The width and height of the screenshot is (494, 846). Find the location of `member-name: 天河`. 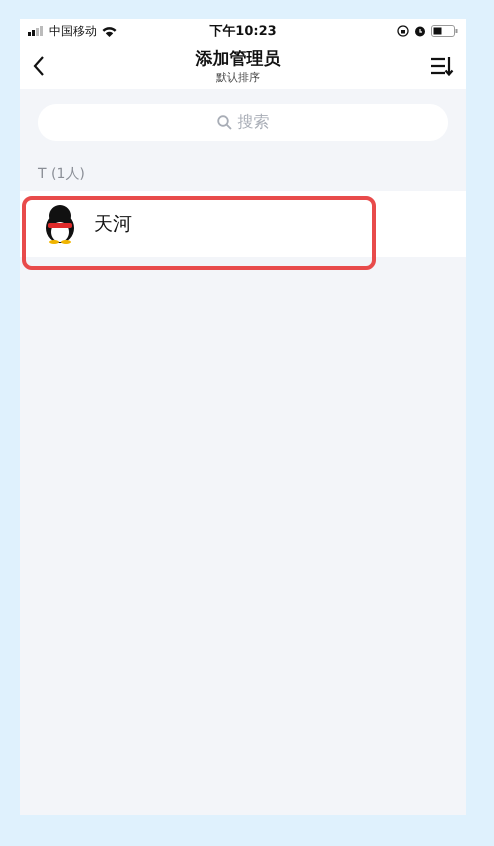

member-name: 天河 is located at coordinates (113, 224).